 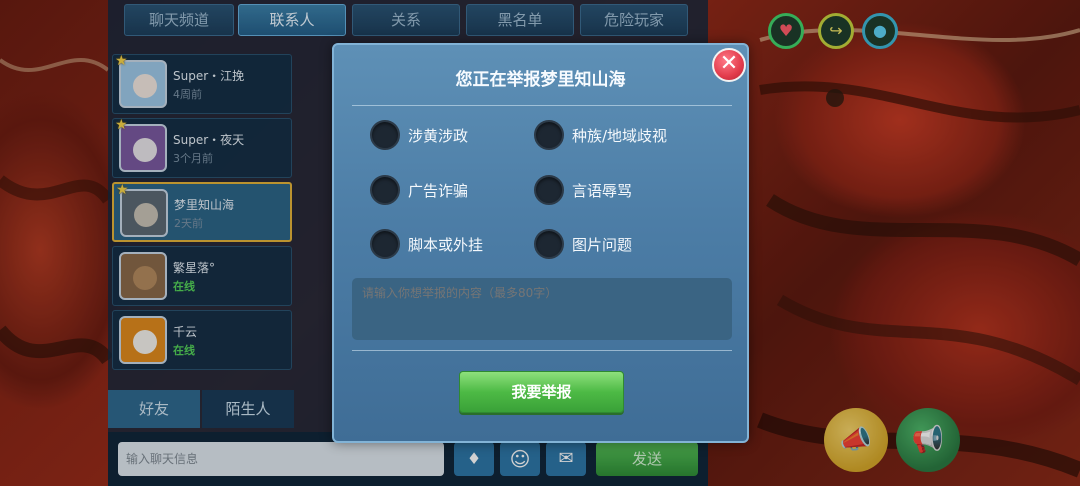 I want to click on report-option: 种族/地域歧视, so click(x=600, y=135).